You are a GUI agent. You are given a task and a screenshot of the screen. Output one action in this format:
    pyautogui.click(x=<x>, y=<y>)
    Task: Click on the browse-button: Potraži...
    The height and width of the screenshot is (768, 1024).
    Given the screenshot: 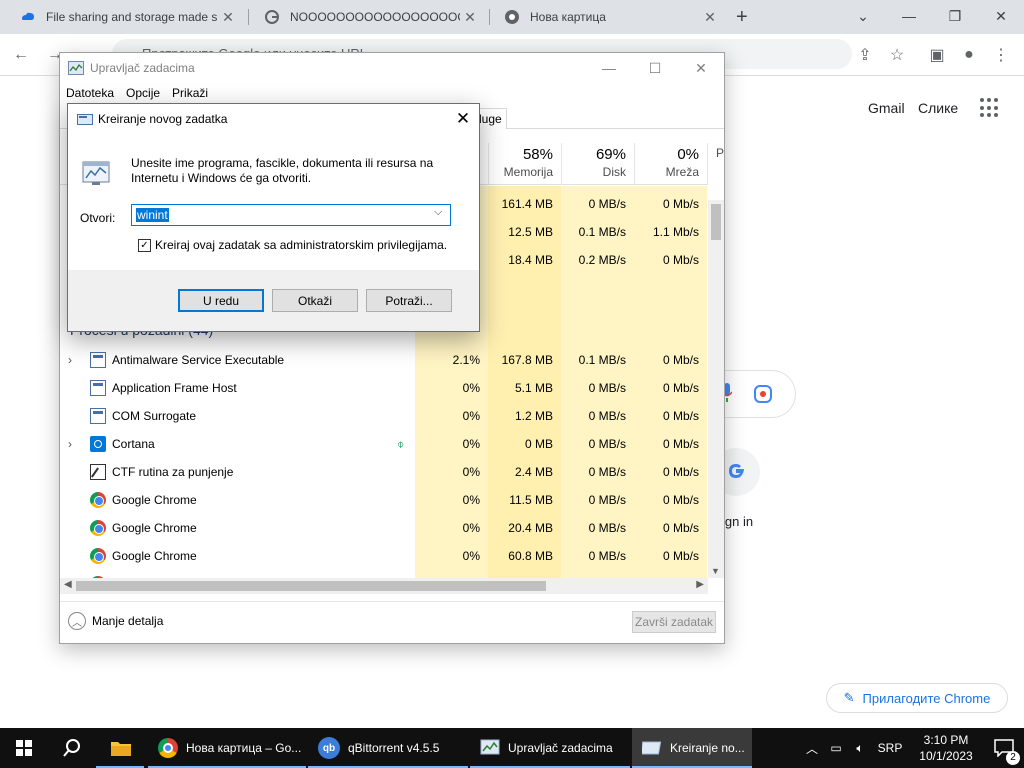 What is the action you would take?
    pyautogui.click(x=409, y=300)
    